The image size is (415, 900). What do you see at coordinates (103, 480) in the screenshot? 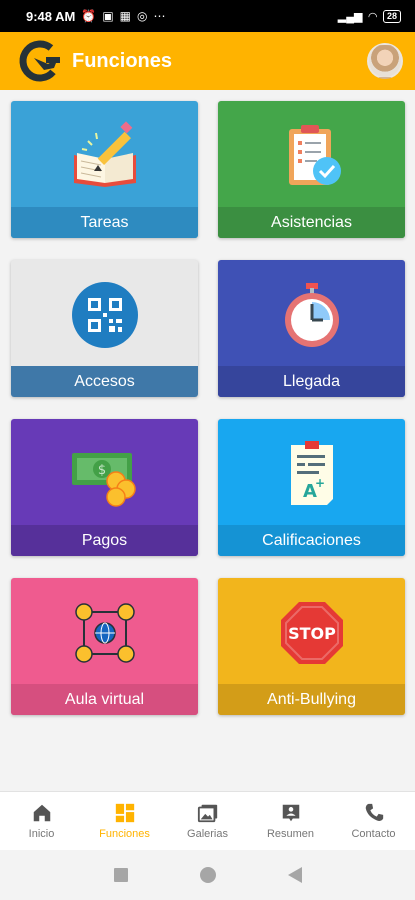
I see `money-icon: $` at bounding box center [103, 480].